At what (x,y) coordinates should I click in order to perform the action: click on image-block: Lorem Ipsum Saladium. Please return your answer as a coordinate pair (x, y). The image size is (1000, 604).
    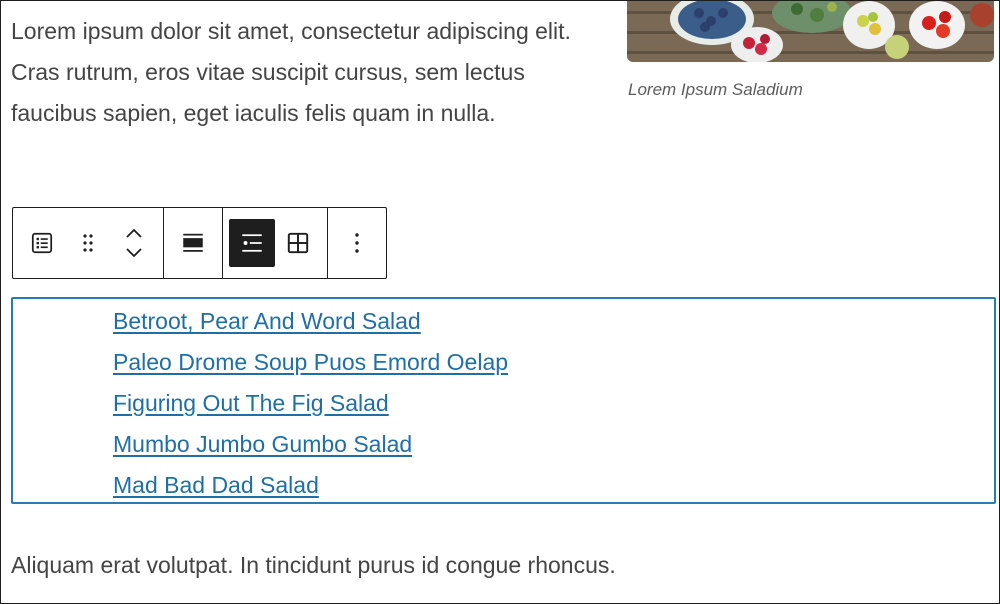
    Looking at the image, I should click on (811, 50).